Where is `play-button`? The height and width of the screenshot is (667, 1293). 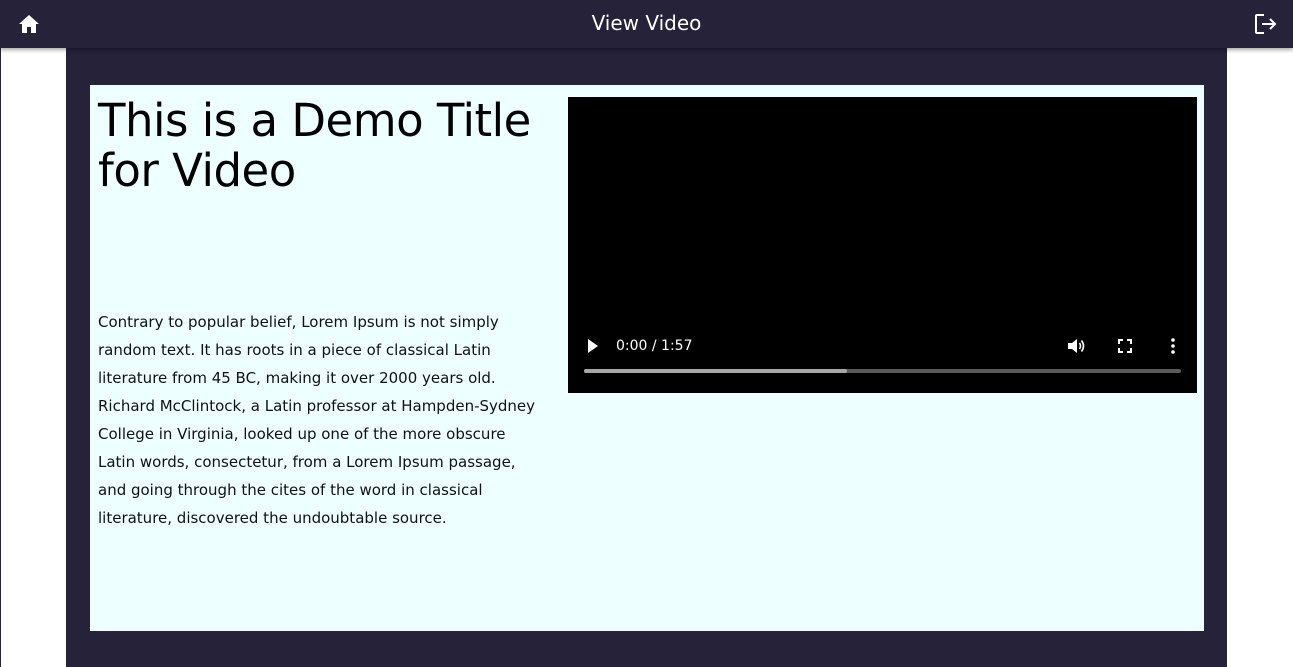 play-button is located at coordinates (593, 346).